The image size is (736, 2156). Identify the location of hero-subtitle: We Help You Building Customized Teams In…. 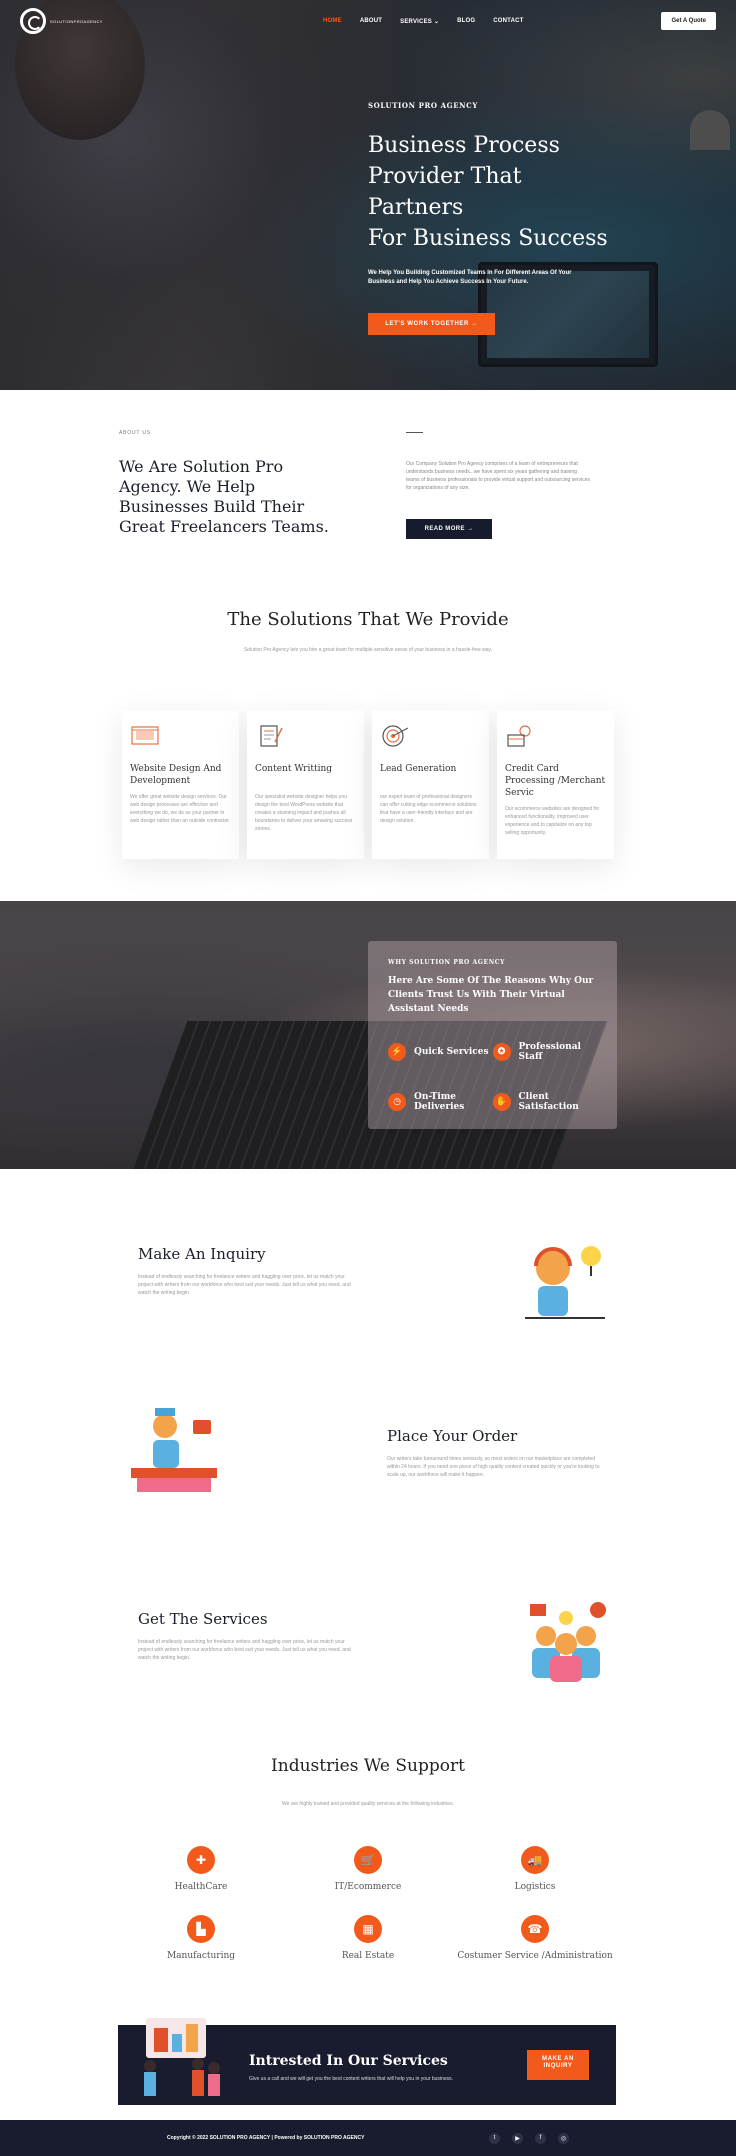
(470, 277).